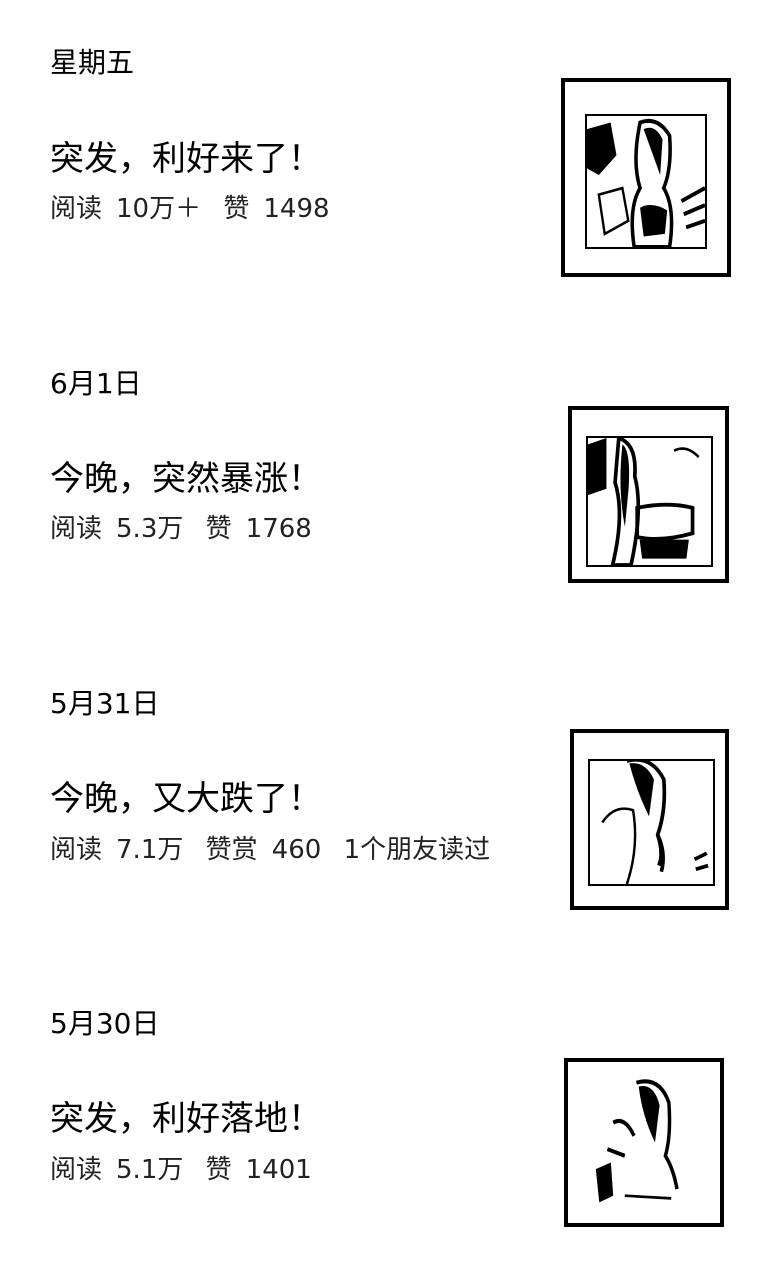 The width and height of the screenshot is (765, 1280). I want to click on article-date: 6月1日, so click(96, 383).